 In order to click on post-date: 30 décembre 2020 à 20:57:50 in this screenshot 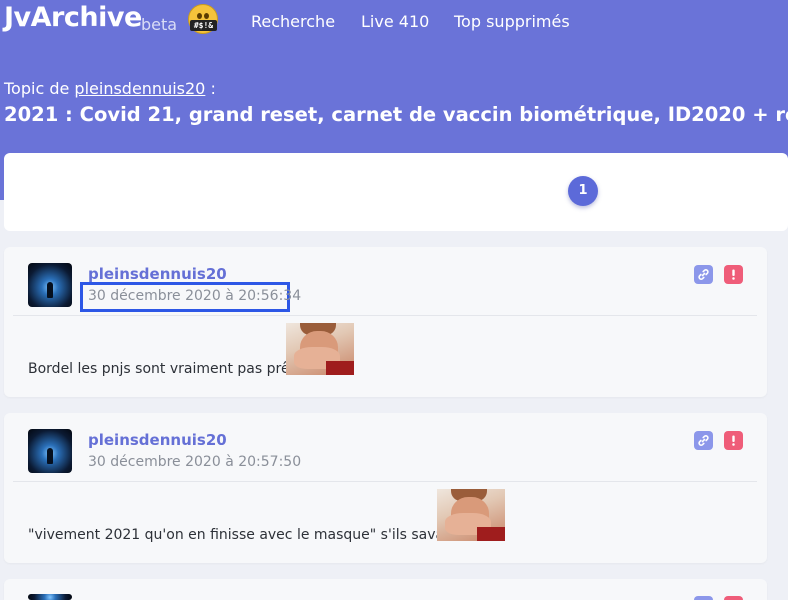, I will do `click(195, 462)`.